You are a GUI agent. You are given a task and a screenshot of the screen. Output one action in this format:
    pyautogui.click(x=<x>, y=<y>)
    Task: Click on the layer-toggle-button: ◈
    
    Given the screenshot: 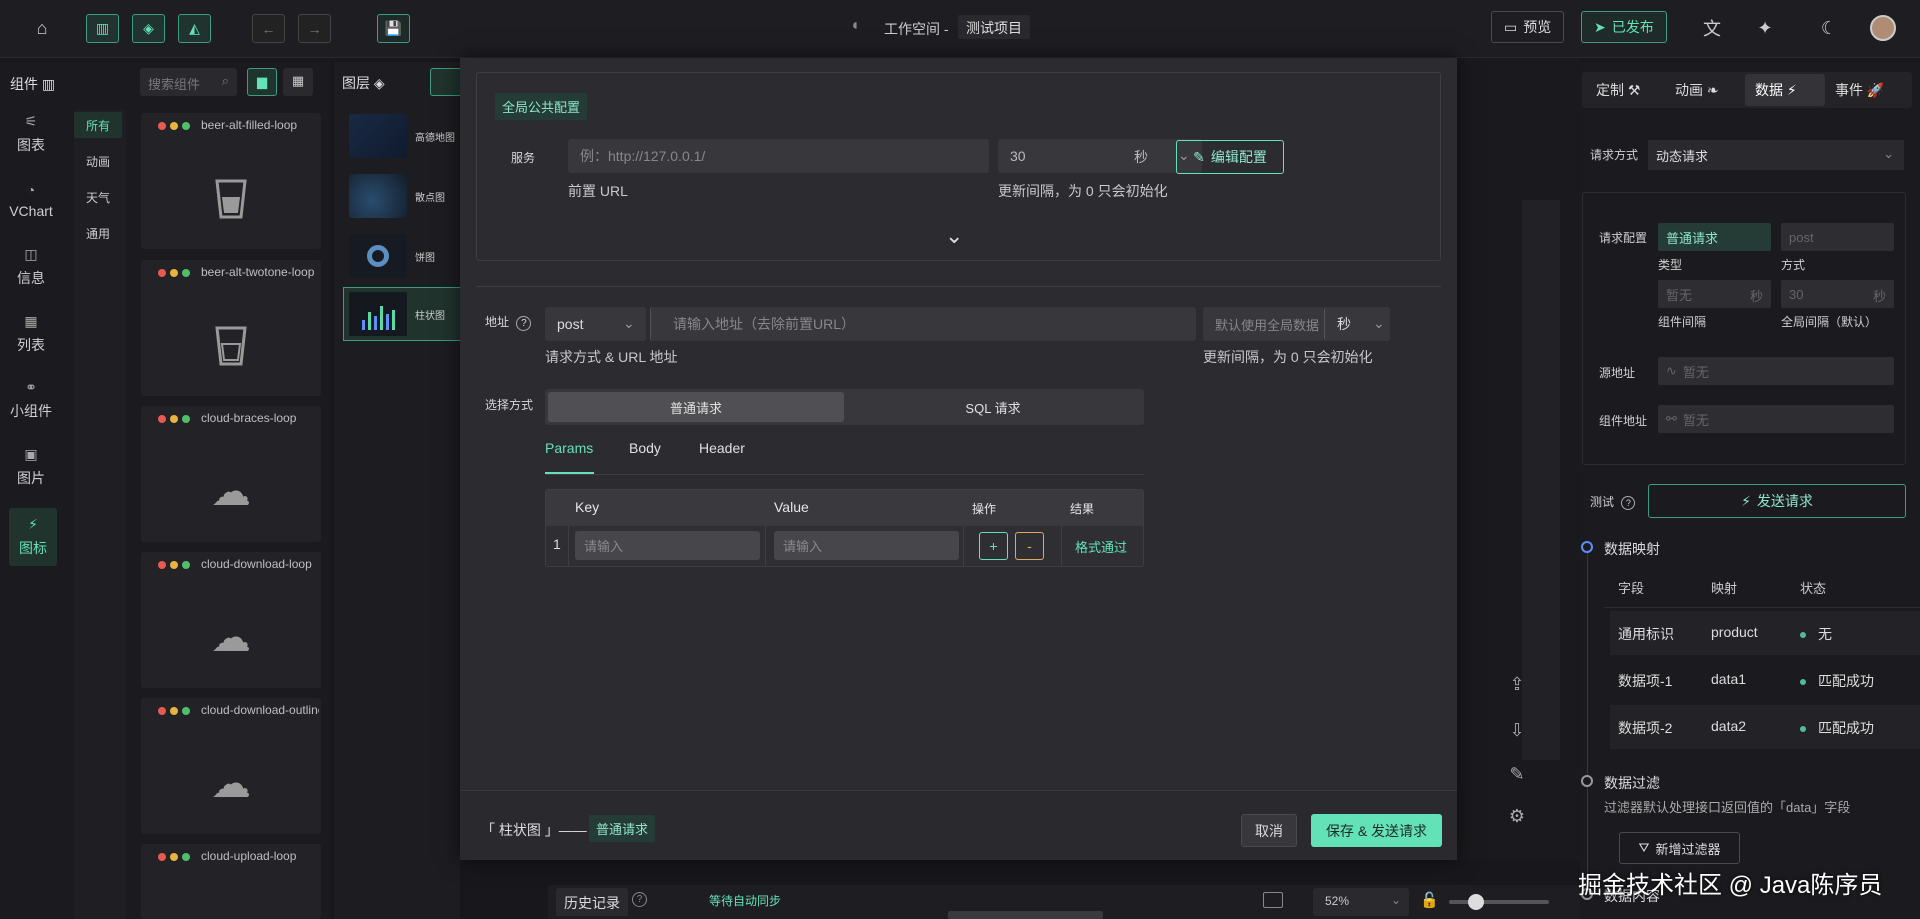 What is the action you would take?
    pyautogui.click(x=148, y=28)
    